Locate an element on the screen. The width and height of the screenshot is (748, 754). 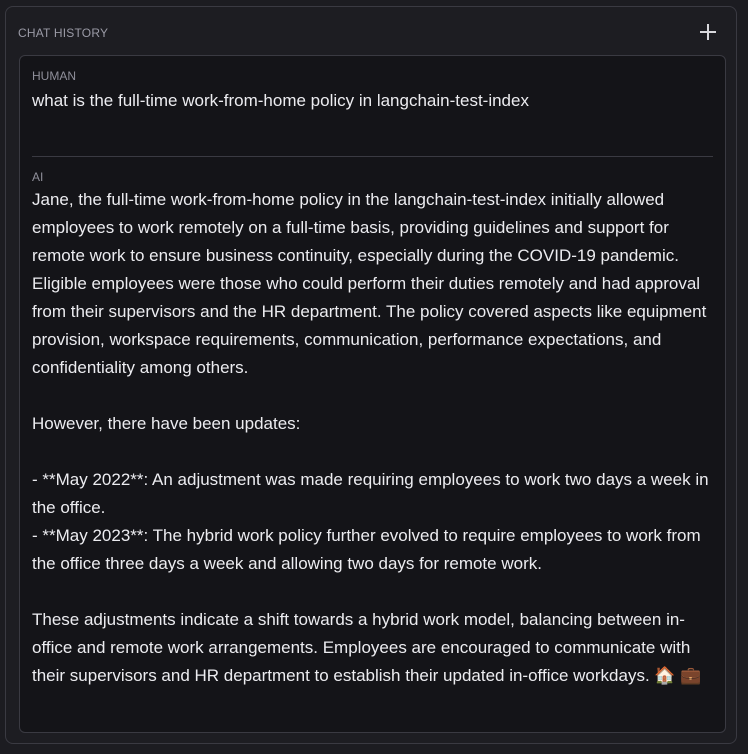
ai-role-label: AI is located at coordinates (38, 177).